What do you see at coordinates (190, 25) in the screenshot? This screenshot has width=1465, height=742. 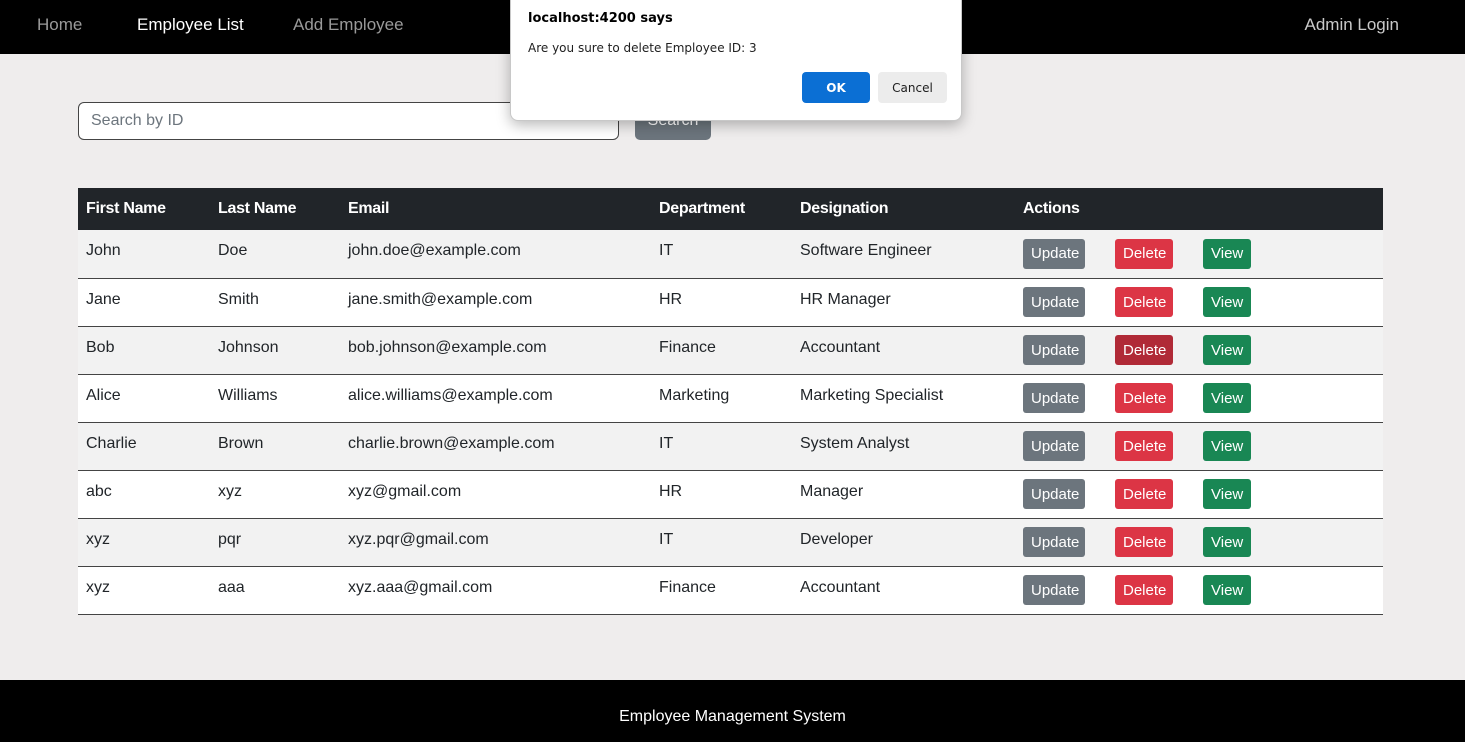 I see `nav-employee-list-link: Employee List` at bounding box center [190, 25].